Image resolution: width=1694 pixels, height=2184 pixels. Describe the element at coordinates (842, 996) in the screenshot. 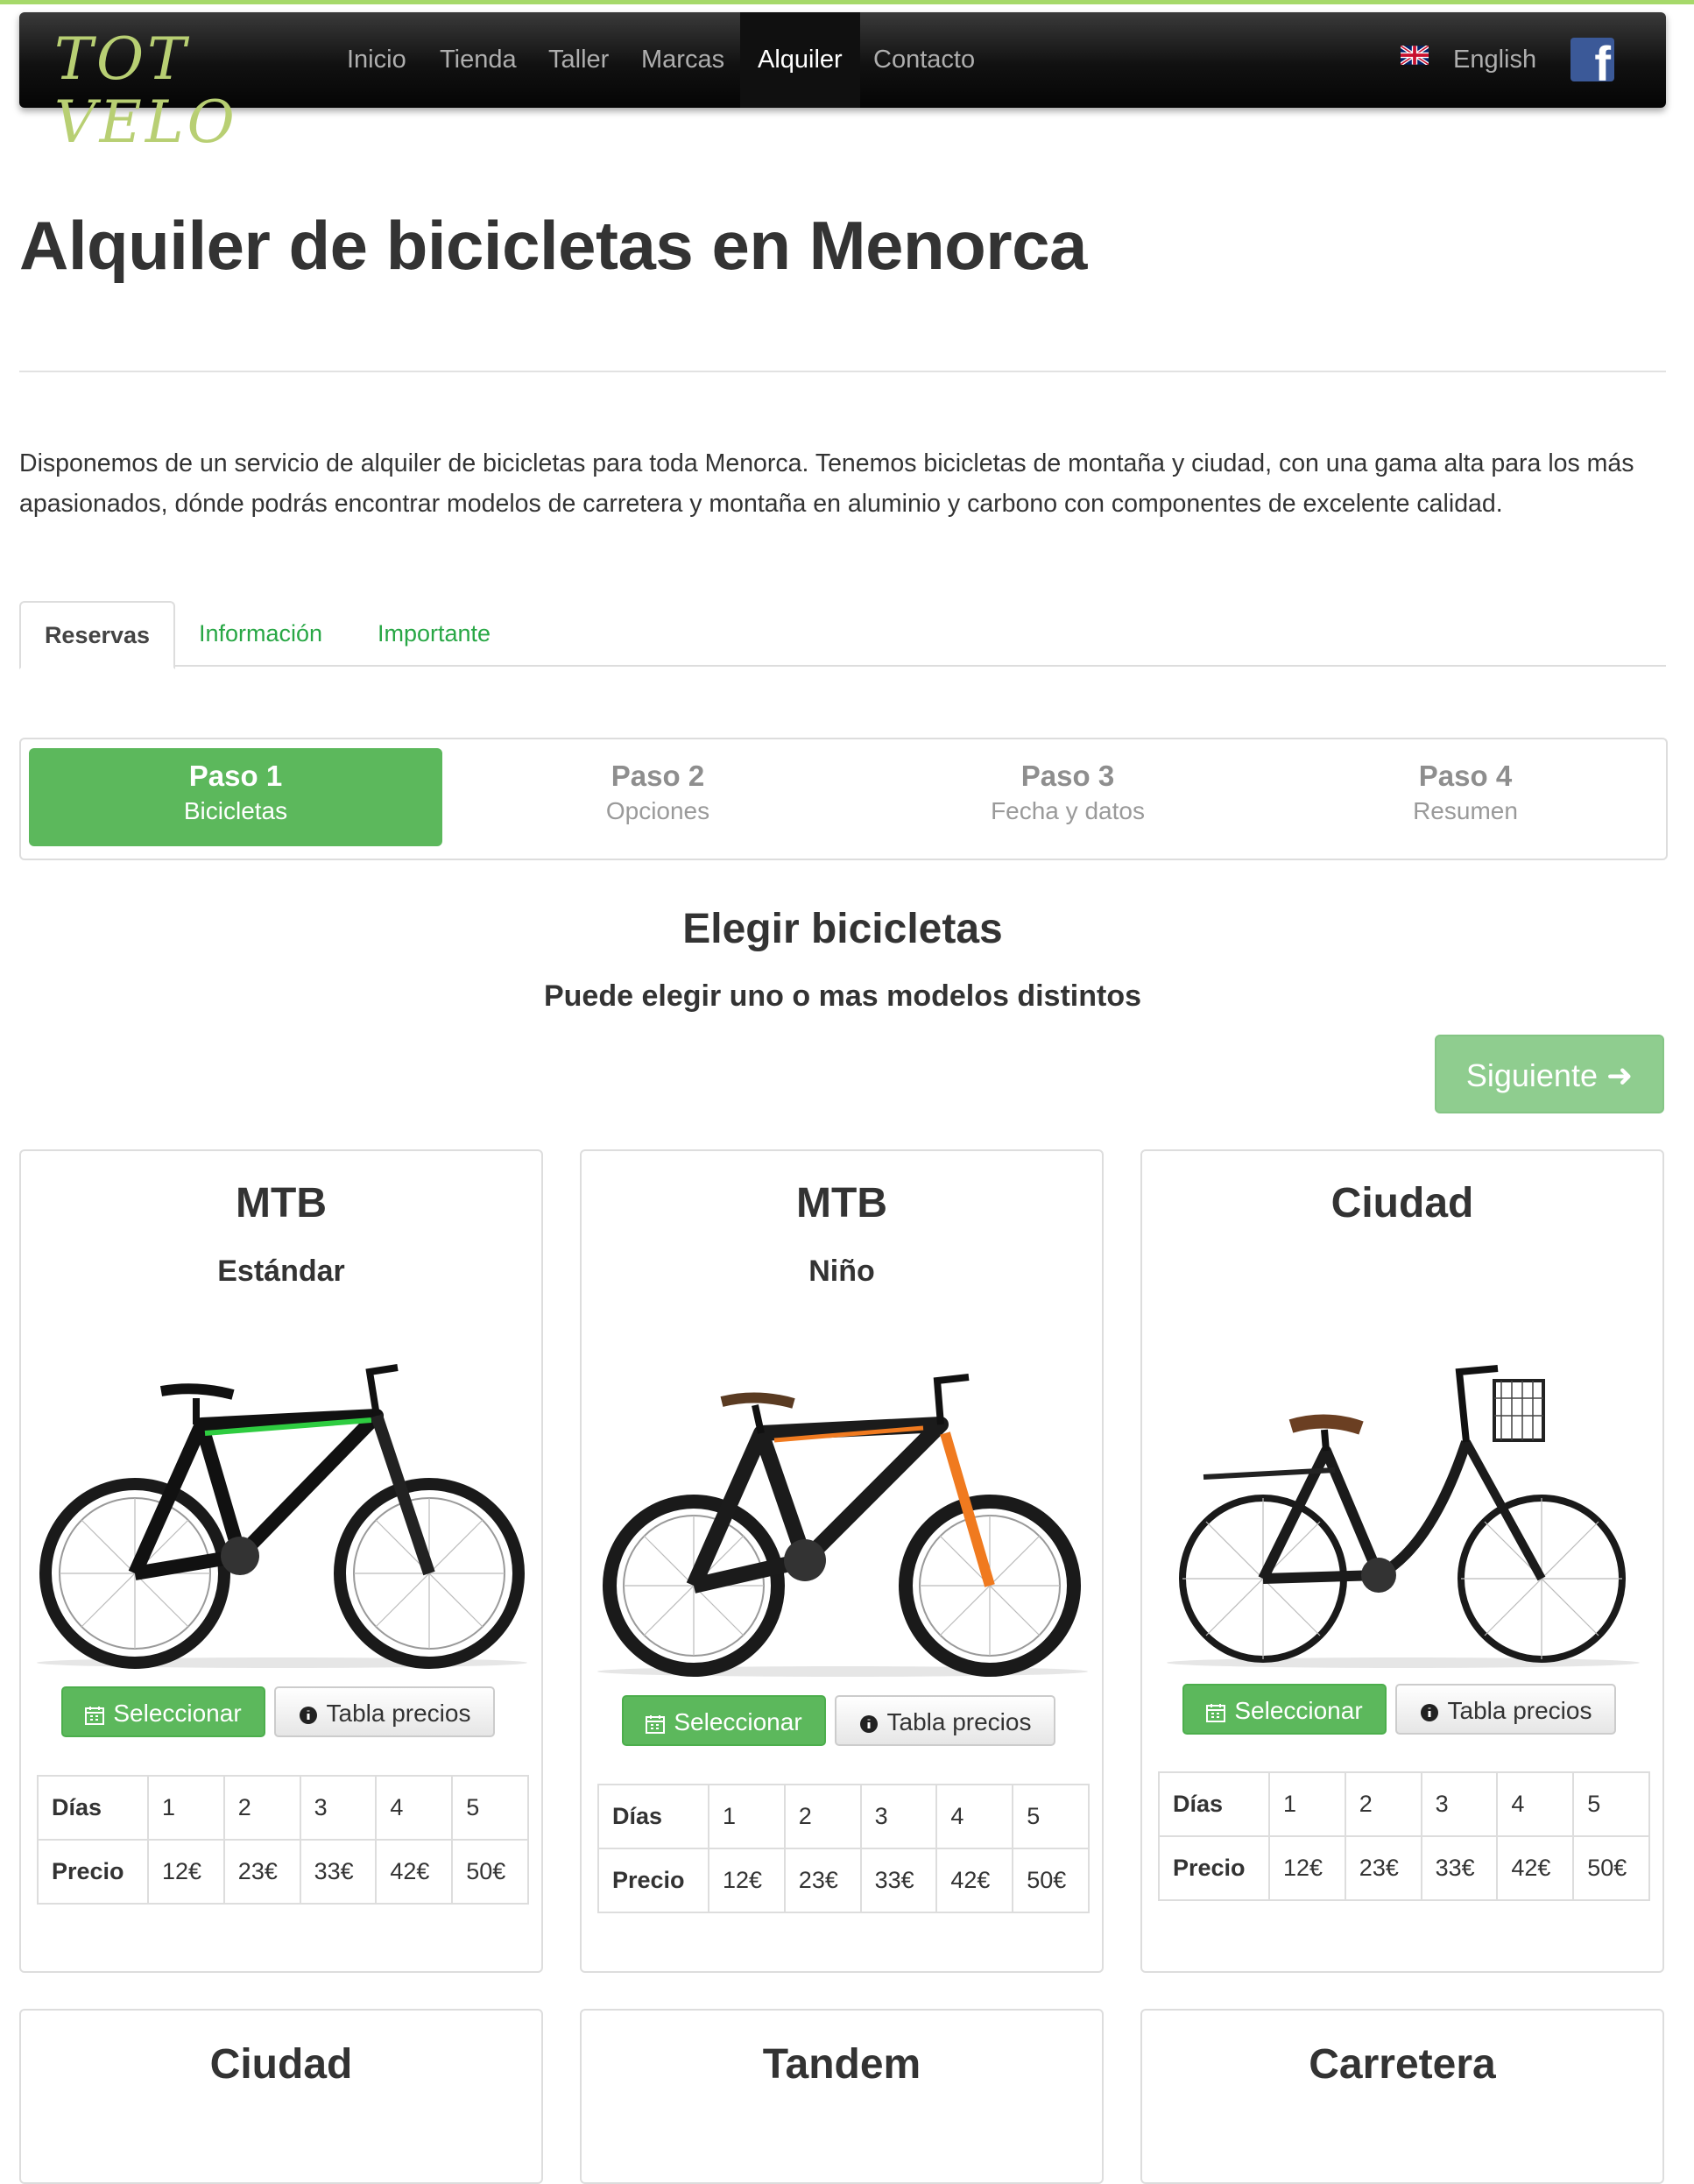

I see `section-subtitle: Puede elegir uno o mas modelos distintos` at that location.